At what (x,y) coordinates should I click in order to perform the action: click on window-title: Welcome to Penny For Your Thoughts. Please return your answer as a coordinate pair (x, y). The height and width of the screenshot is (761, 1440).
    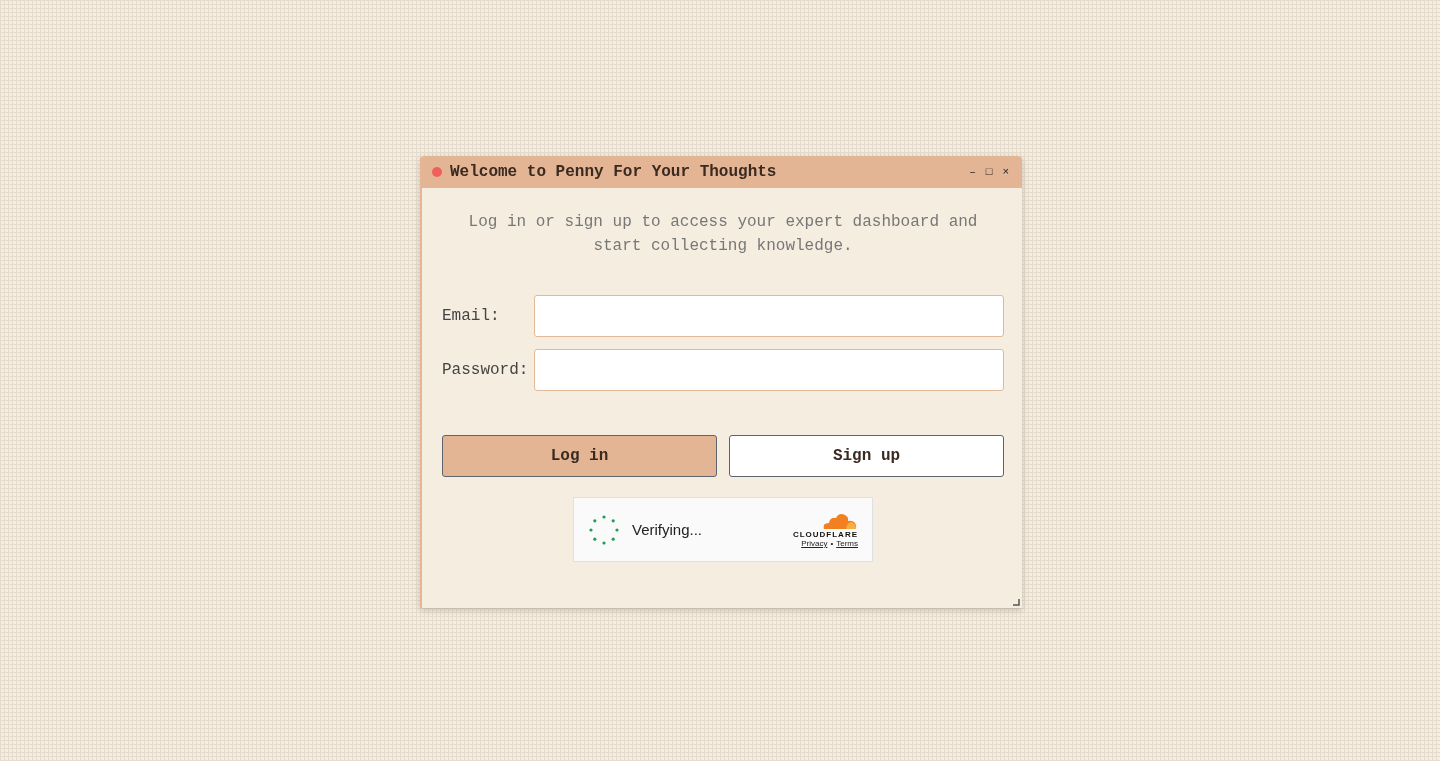
    Looking at the image, I should click on (614, 172).